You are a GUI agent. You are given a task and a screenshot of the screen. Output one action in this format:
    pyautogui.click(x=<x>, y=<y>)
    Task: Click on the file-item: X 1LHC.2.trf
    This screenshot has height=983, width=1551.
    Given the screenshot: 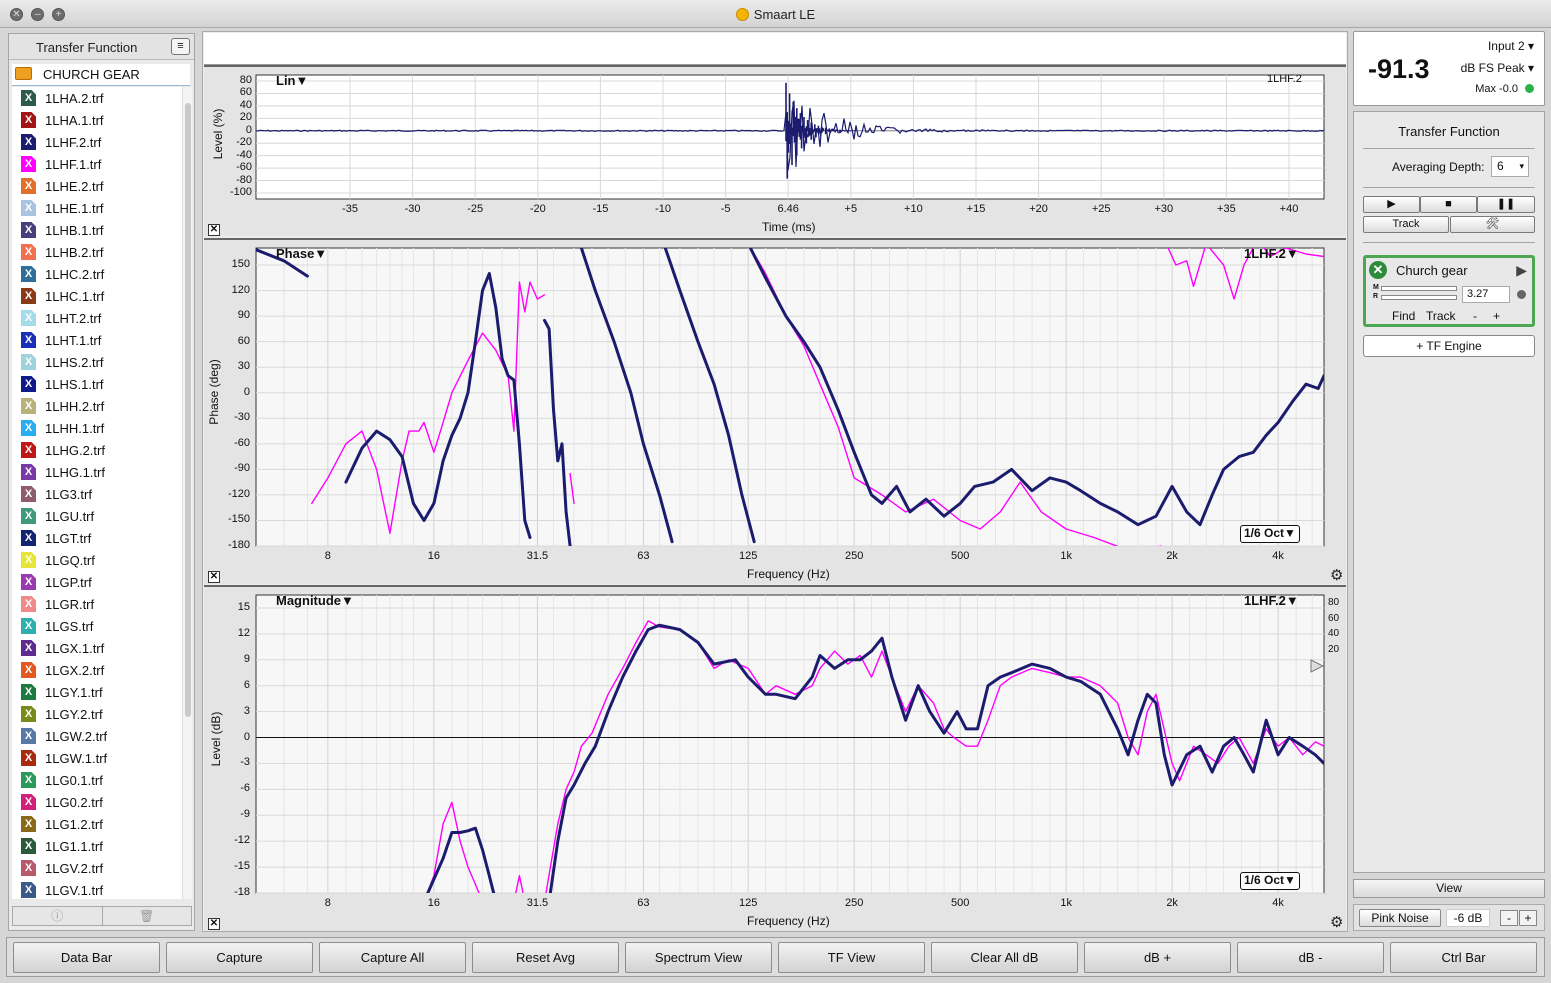 What is the action you would take?
    pyautogui.click(x=97, y=274)
    